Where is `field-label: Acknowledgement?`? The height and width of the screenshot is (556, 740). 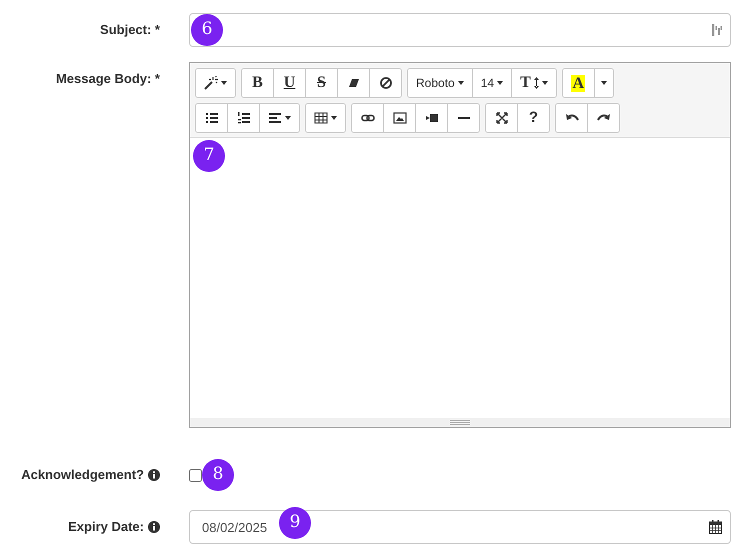
field-label: Acknowledgement? is located at coordinates (82, 475).